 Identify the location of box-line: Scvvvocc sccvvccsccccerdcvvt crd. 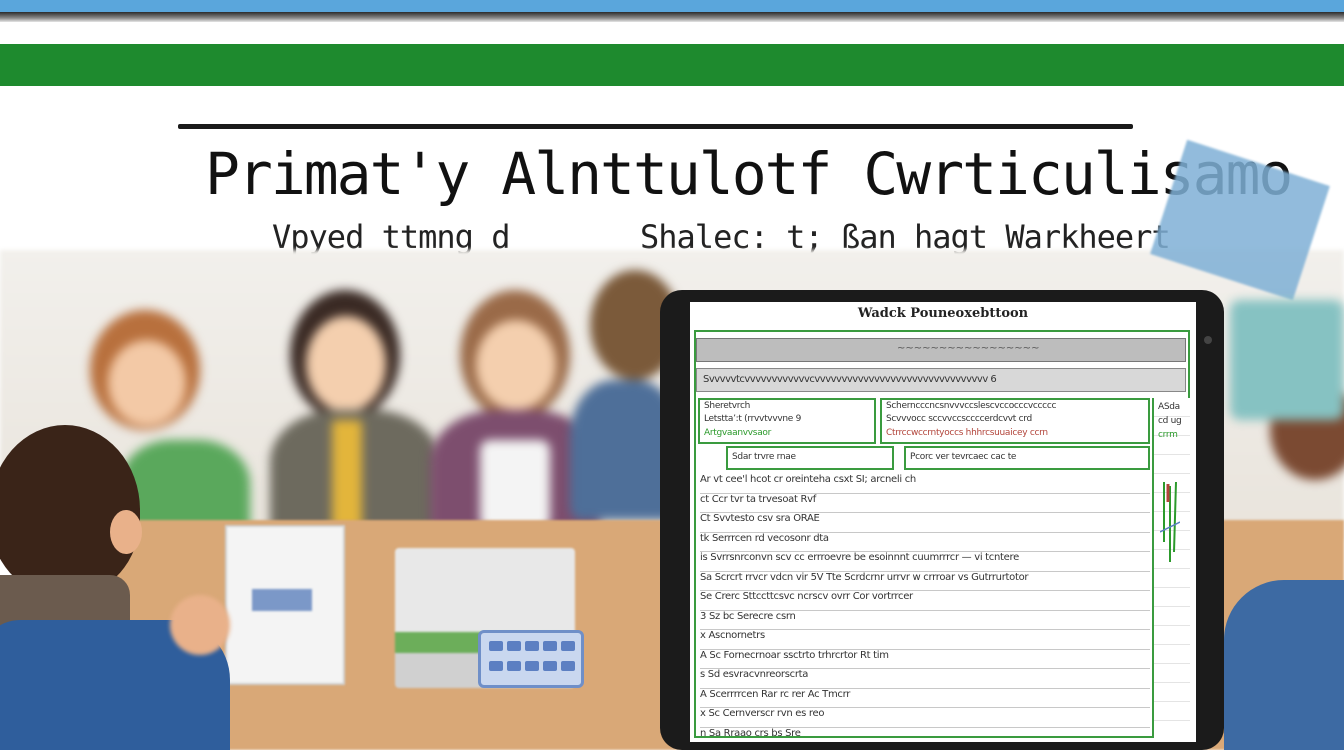
(959, 419).